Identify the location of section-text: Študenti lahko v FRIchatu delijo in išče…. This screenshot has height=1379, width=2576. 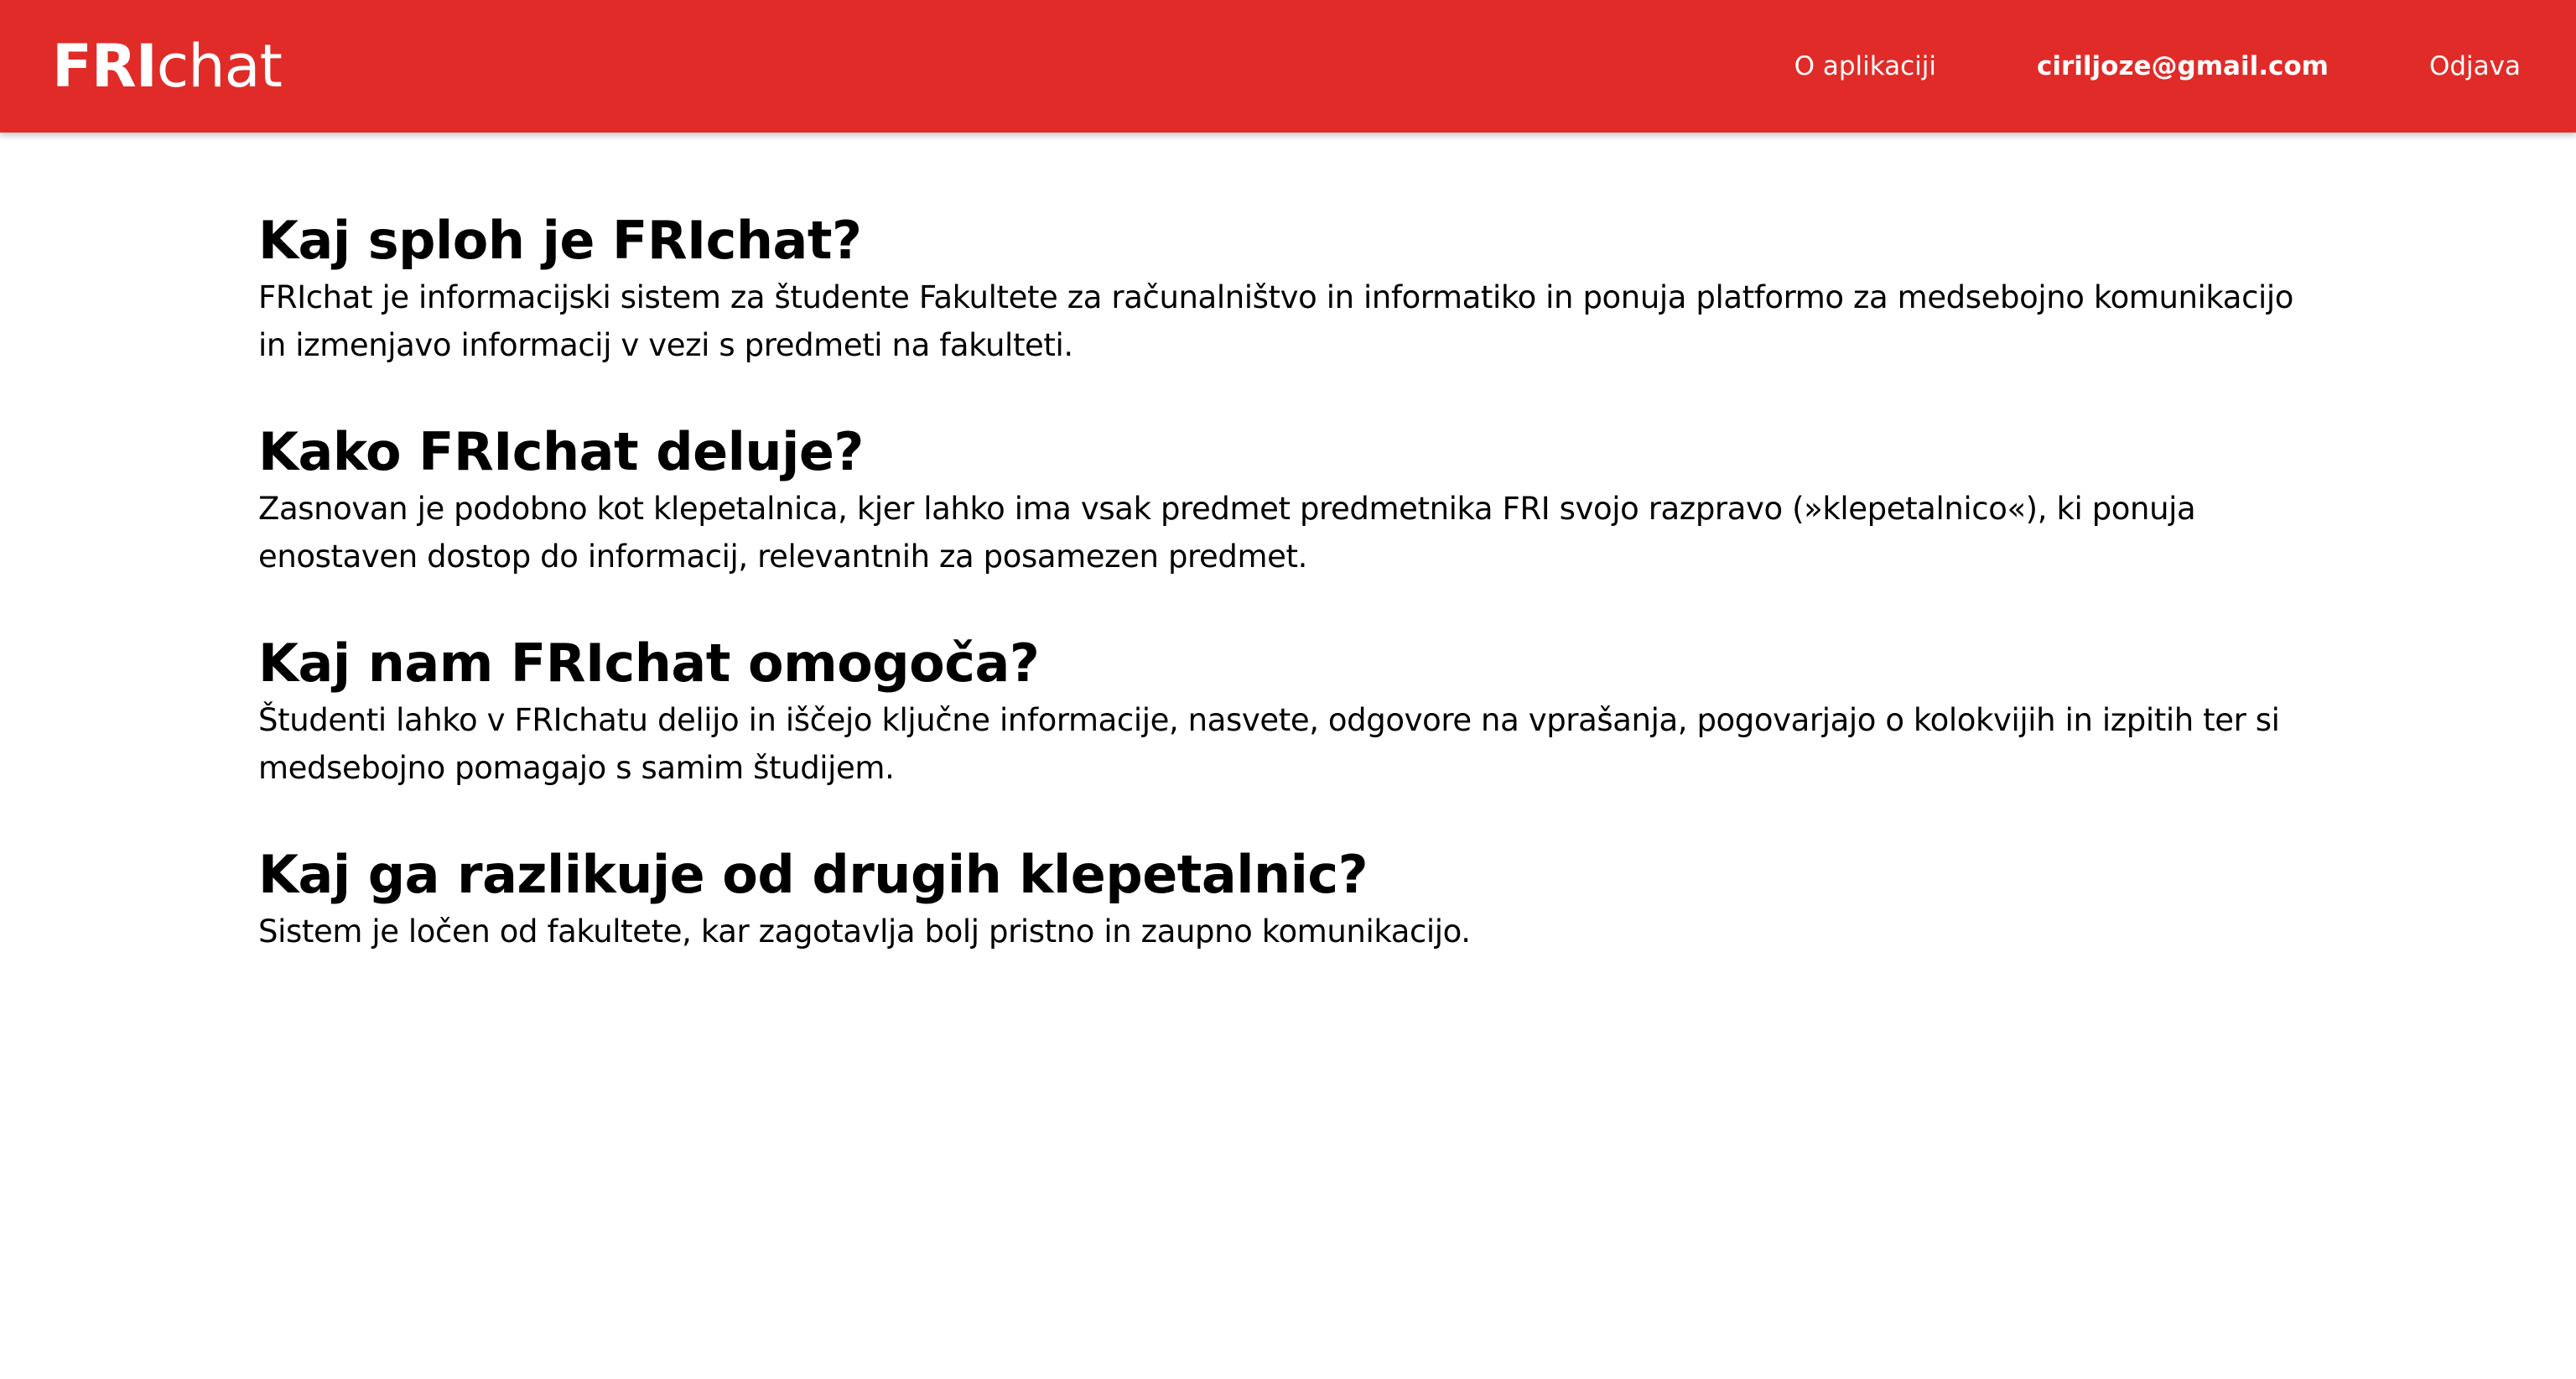
(1269, 744).